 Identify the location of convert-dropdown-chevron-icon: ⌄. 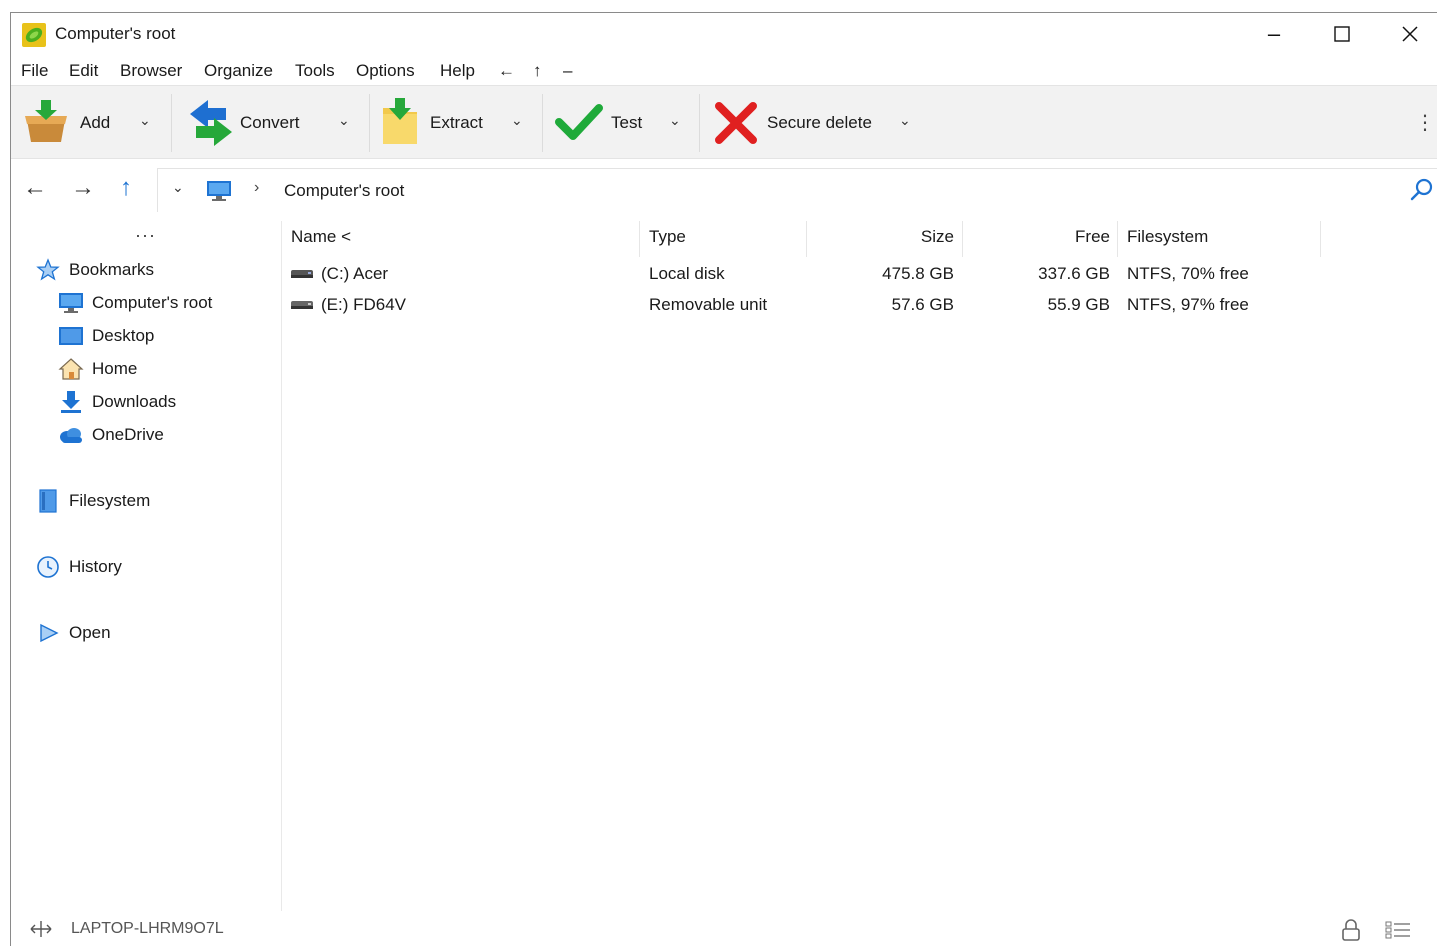
(344, 120).